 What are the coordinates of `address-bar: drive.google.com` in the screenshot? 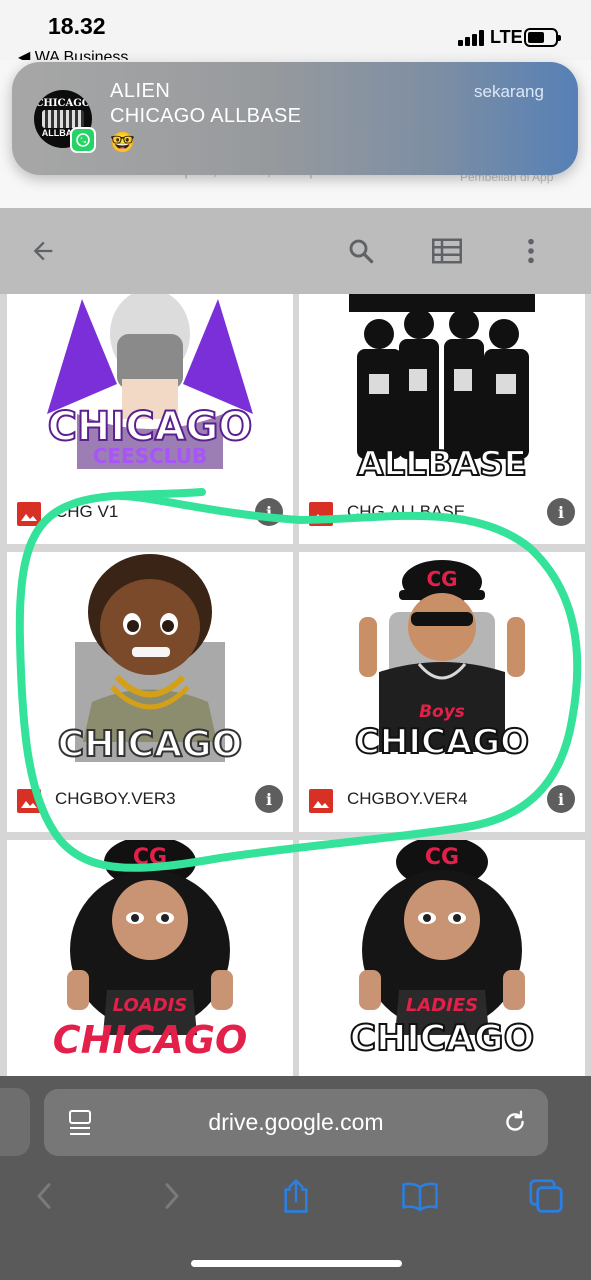 It's located at (296, 1122).